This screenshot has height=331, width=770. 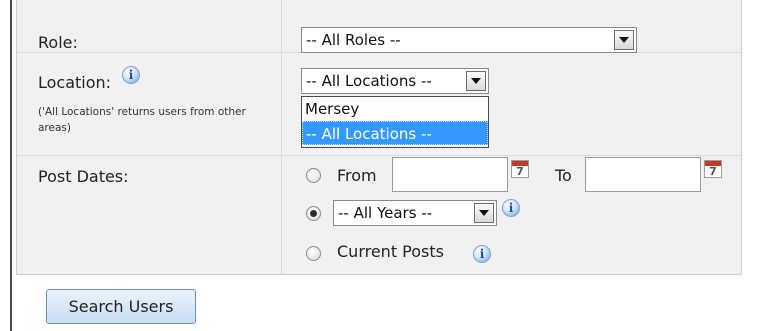 I want to click on location-select: -- All Locations --, so click(x=395, y=81).